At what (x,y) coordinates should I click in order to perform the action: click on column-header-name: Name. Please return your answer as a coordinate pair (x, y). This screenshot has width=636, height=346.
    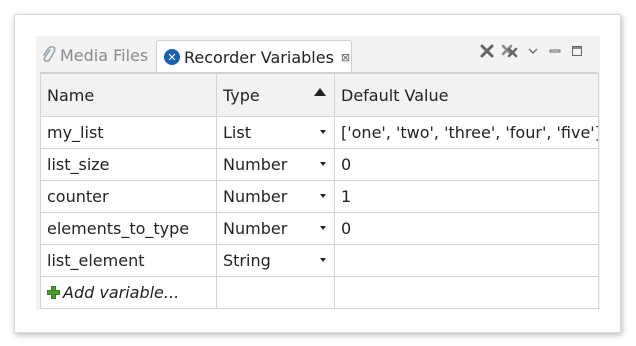
    Looking at the image, I should click on (128, 95).